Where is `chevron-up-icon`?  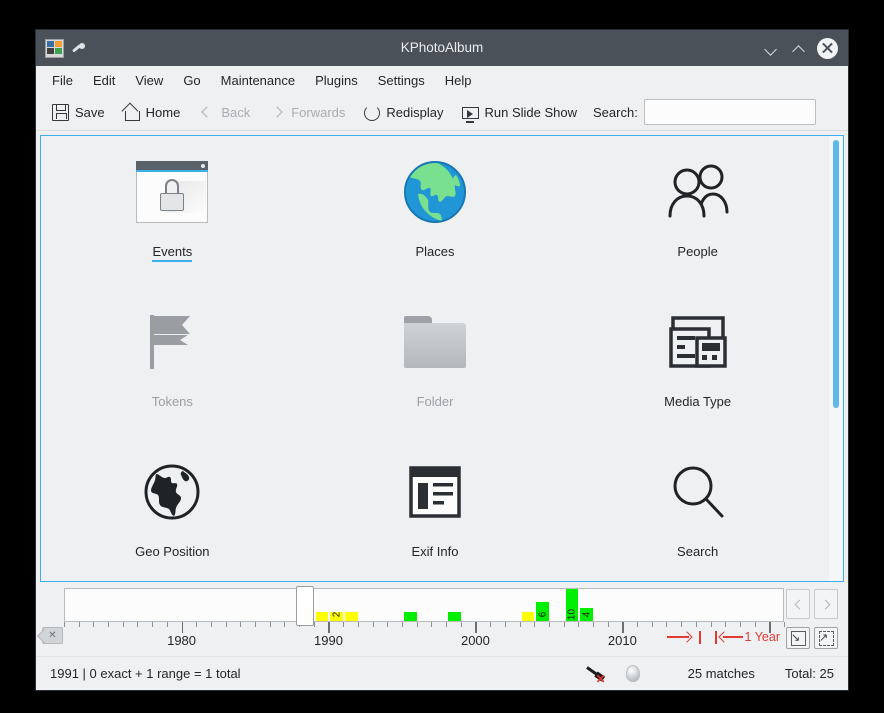
chevron-up-icon is located at coordinates (799, 48).